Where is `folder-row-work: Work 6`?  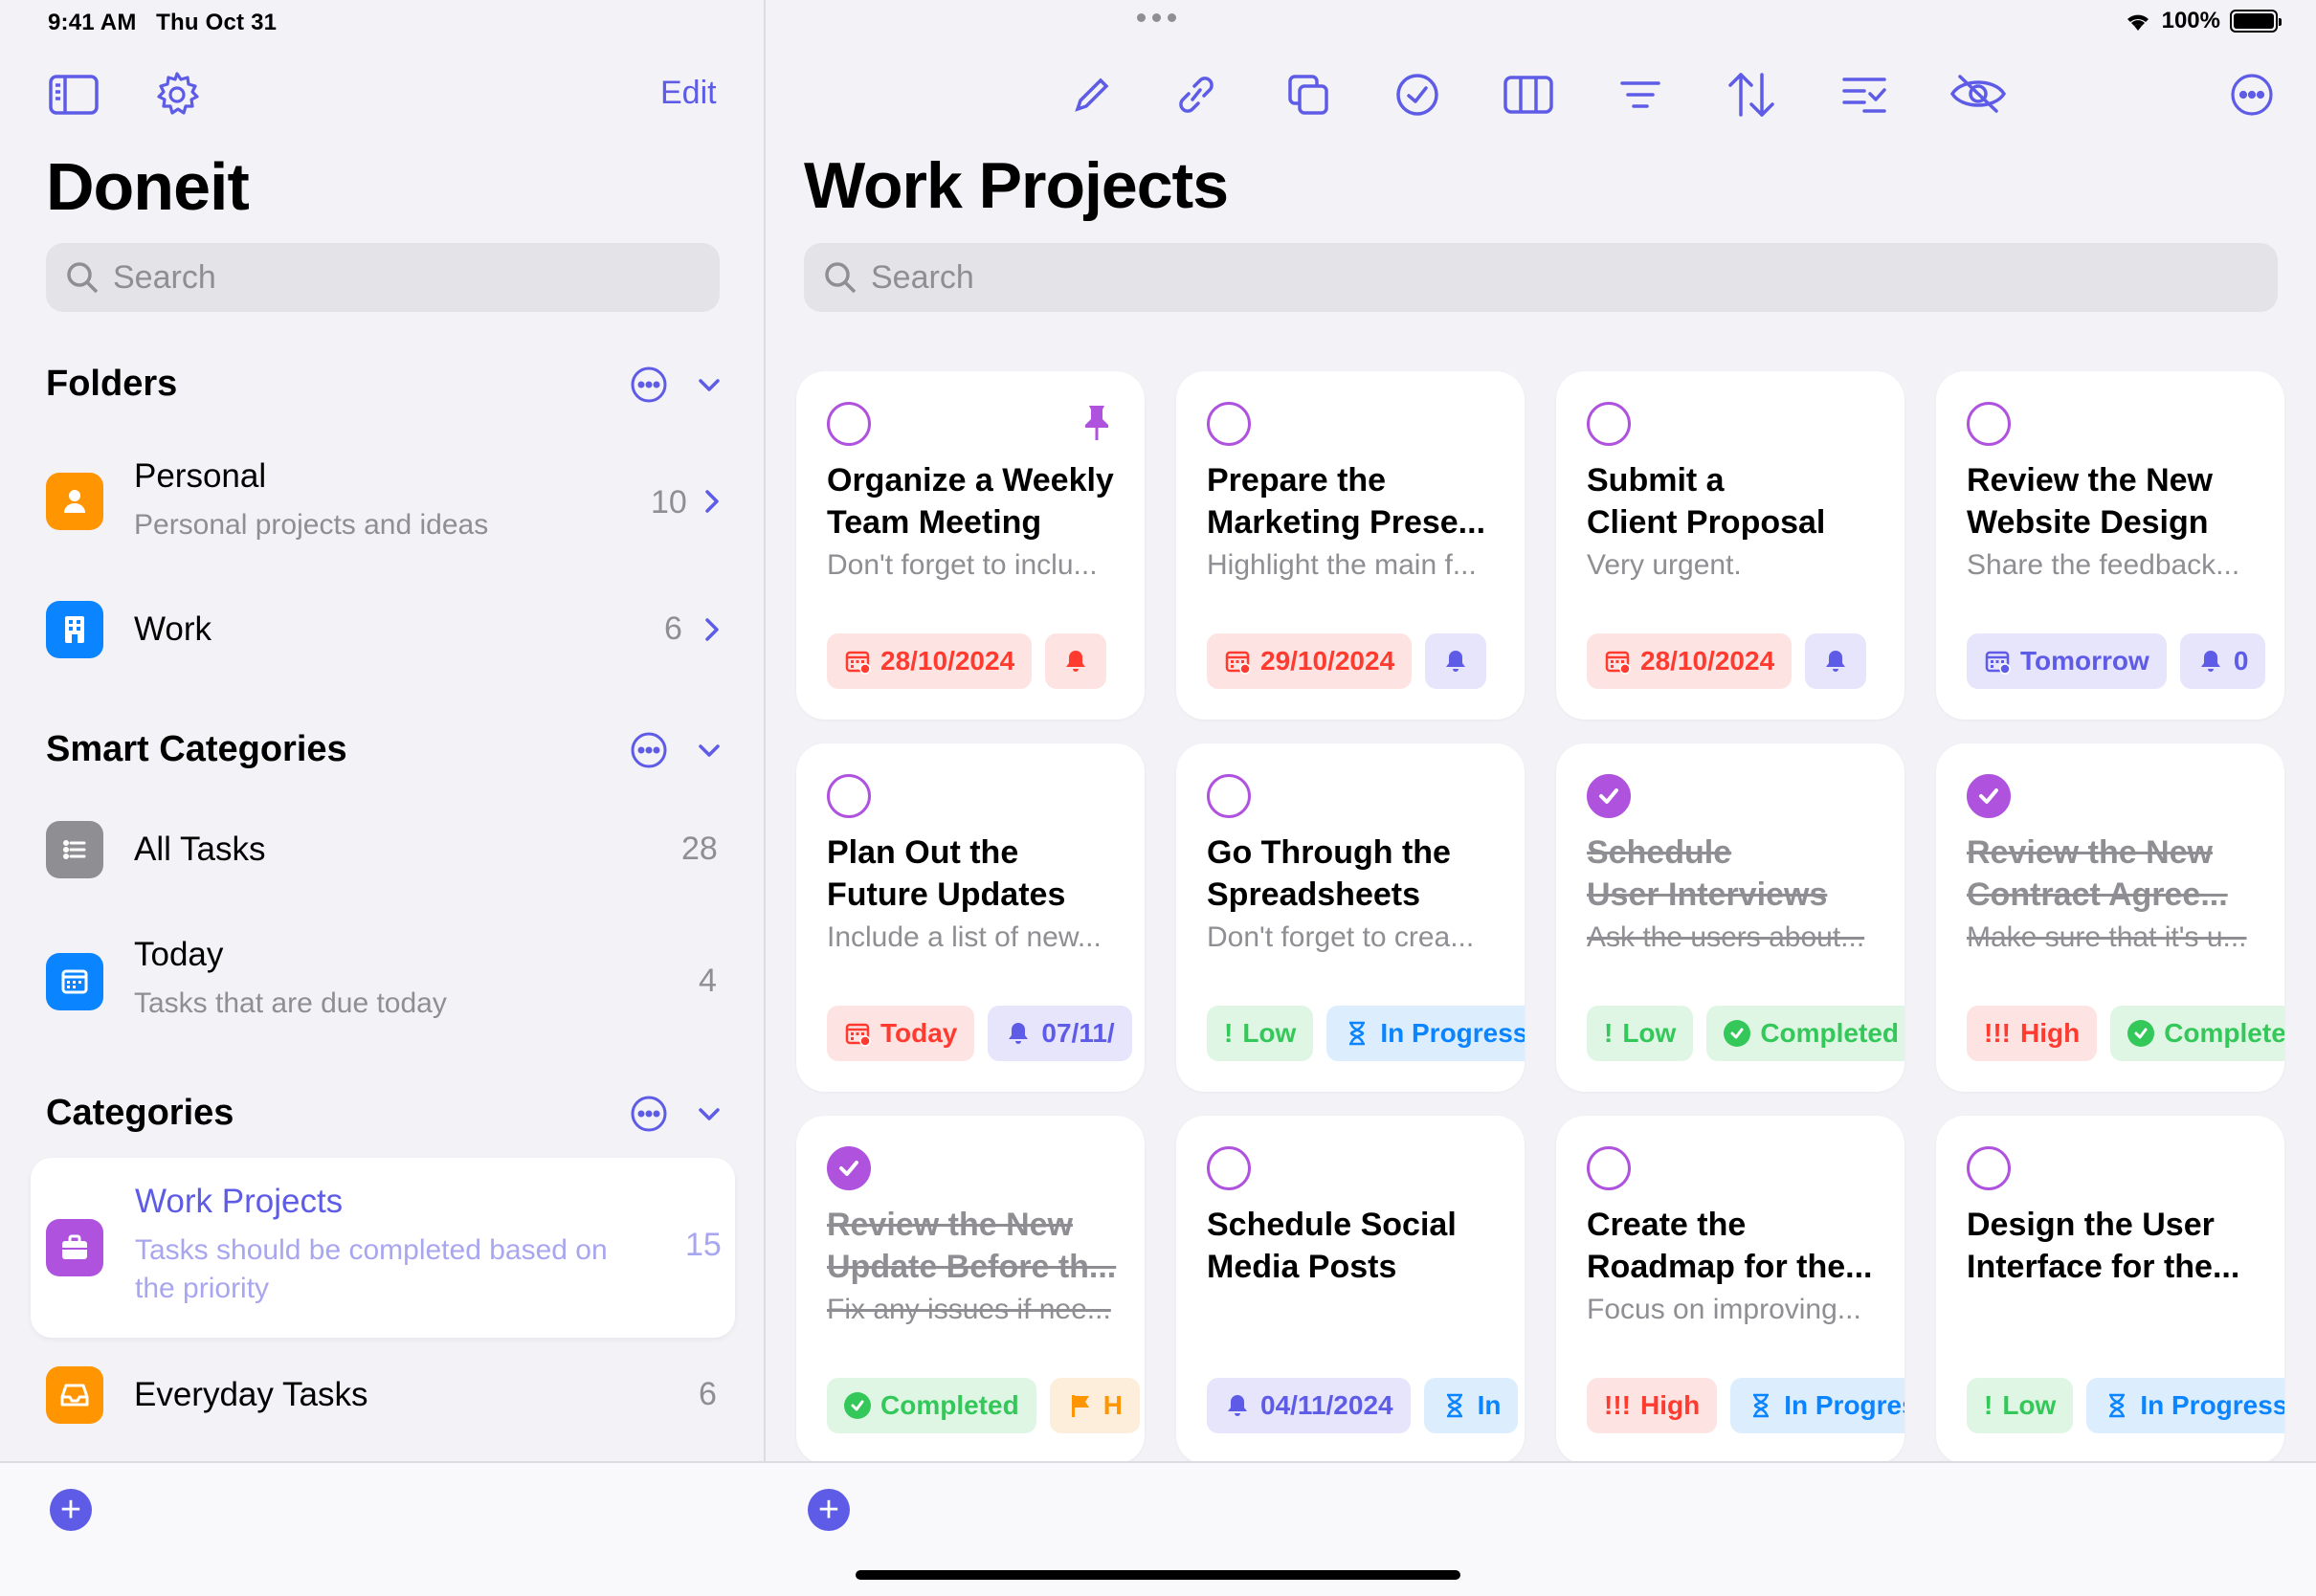
folder-row-work: Work 6 is located at coordinates (383, 632).